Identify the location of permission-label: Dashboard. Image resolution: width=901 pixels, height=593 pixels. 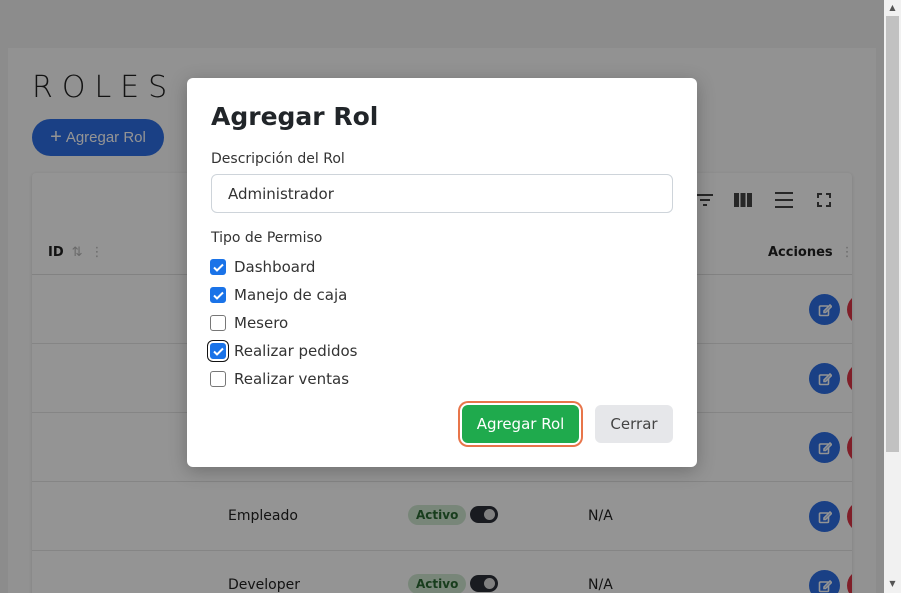
(275, 267).